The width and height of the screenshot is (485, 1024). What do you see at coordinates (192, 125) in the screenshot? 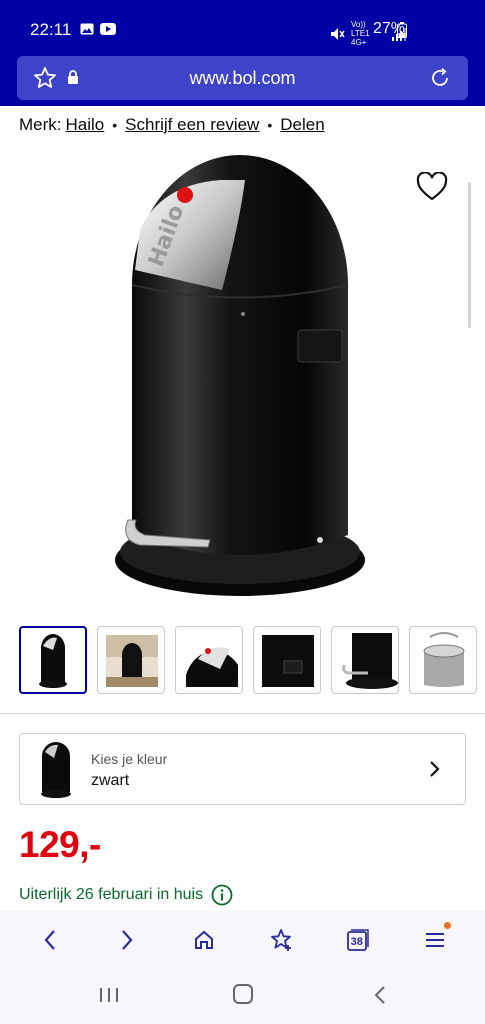
I see `write-review-link: Schrijf een review` at bounding box center [192, 125].